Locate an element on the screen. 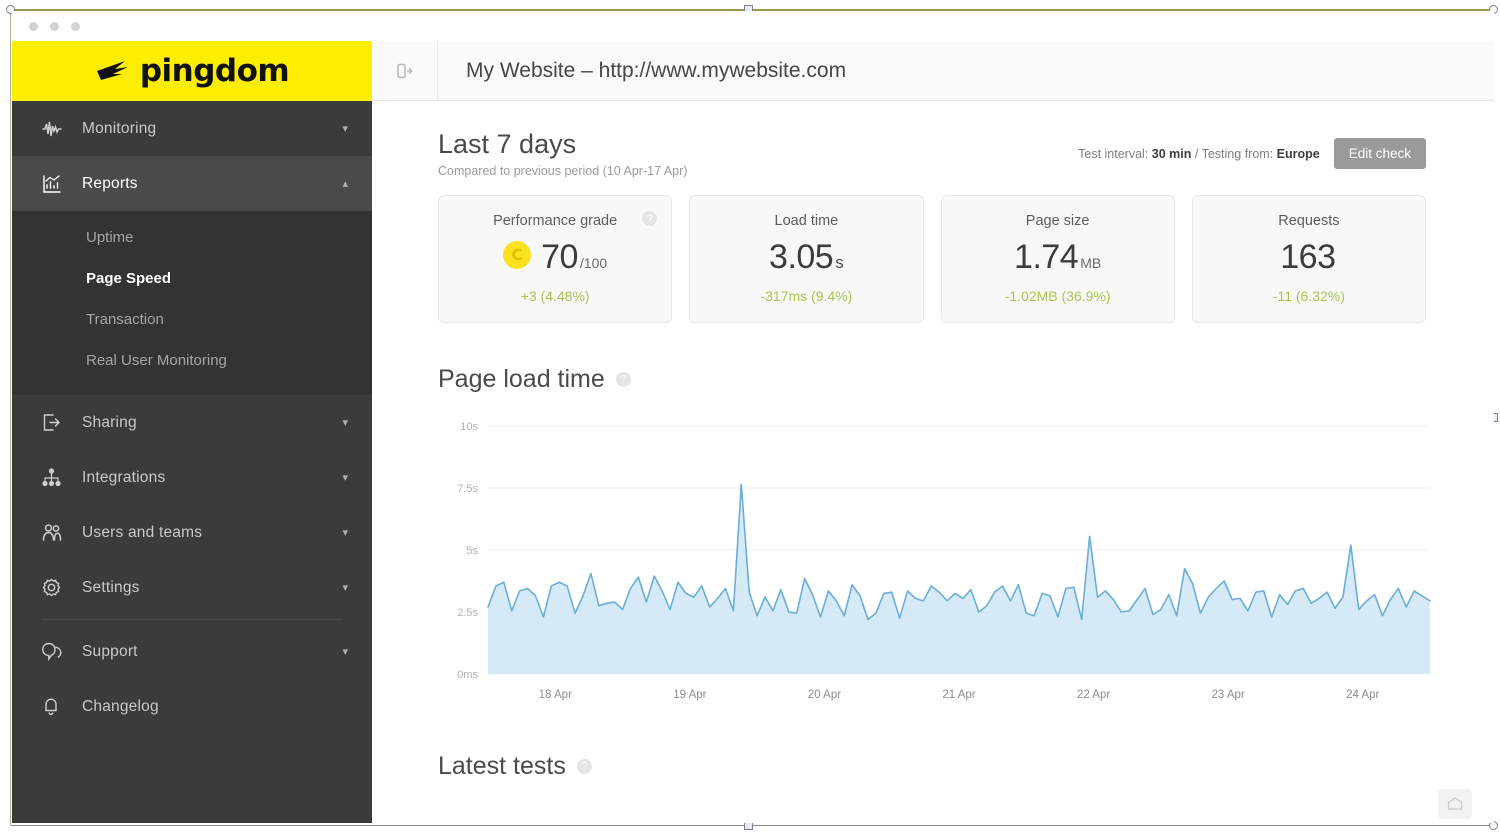  svg-text: 23 Apr is located at coordinates (1228, 695).